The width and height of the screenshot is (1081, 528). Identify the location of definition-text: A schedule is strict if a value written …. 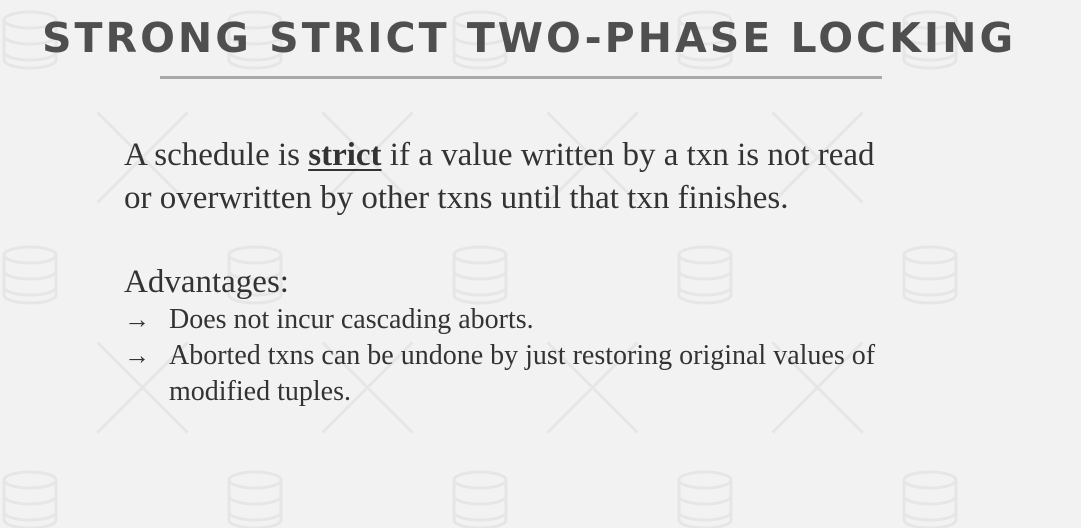
(504, 177).